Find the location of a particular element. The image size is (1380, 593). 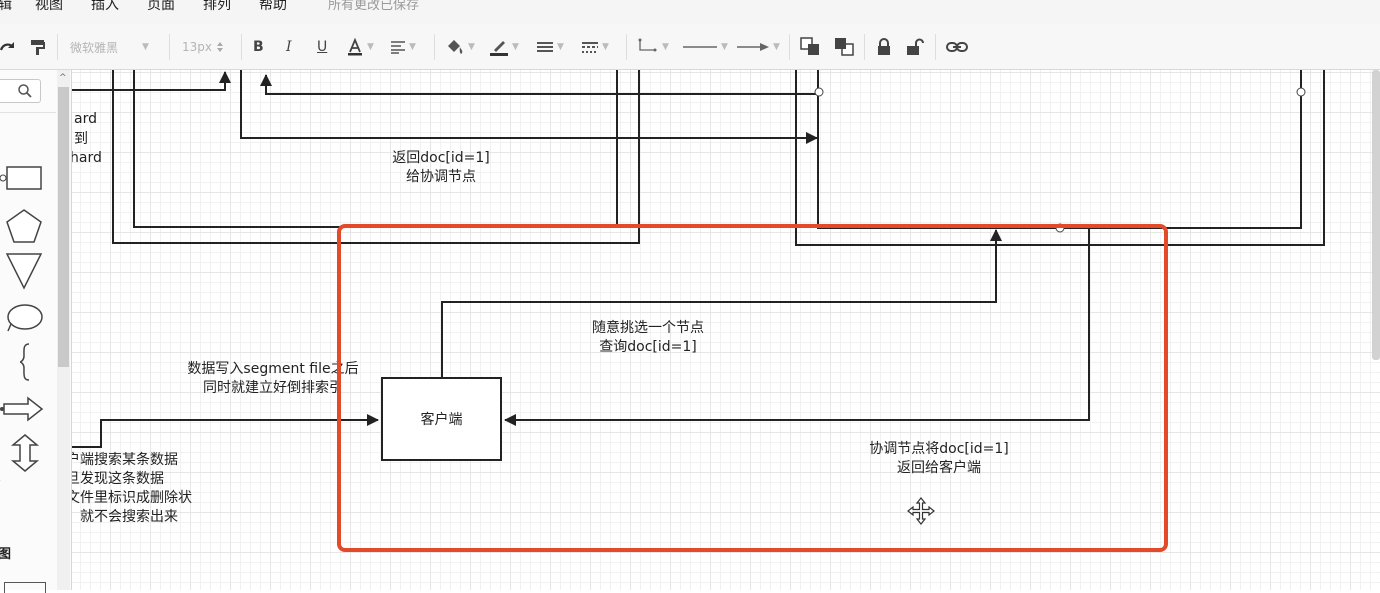

line-end-icon: ▼ is located at coordinates (705, 47).